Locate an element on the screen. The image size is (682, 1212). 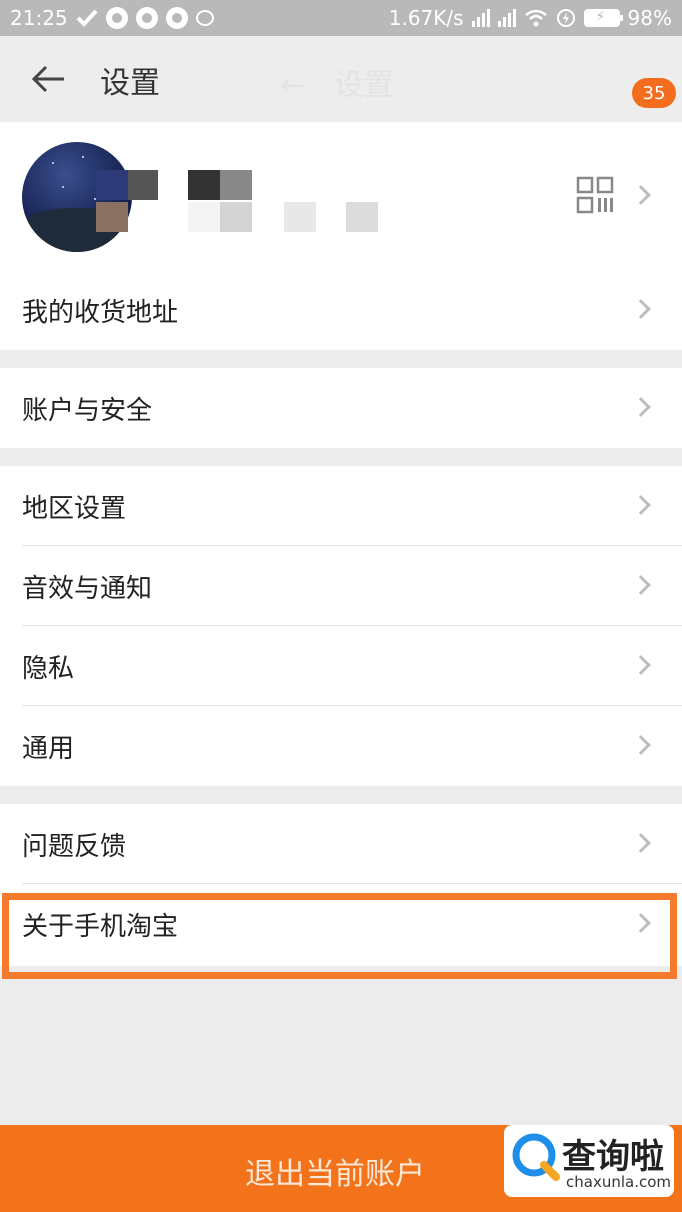
menu-item-region: 地区设置 is located at coordinates (341, 506).